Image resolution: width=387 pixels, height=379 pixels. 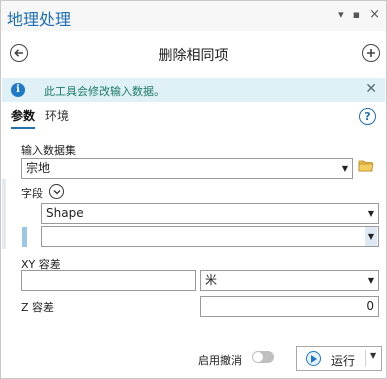 I want to click on pane-title: 地理处理, so click(x=39, y=19).